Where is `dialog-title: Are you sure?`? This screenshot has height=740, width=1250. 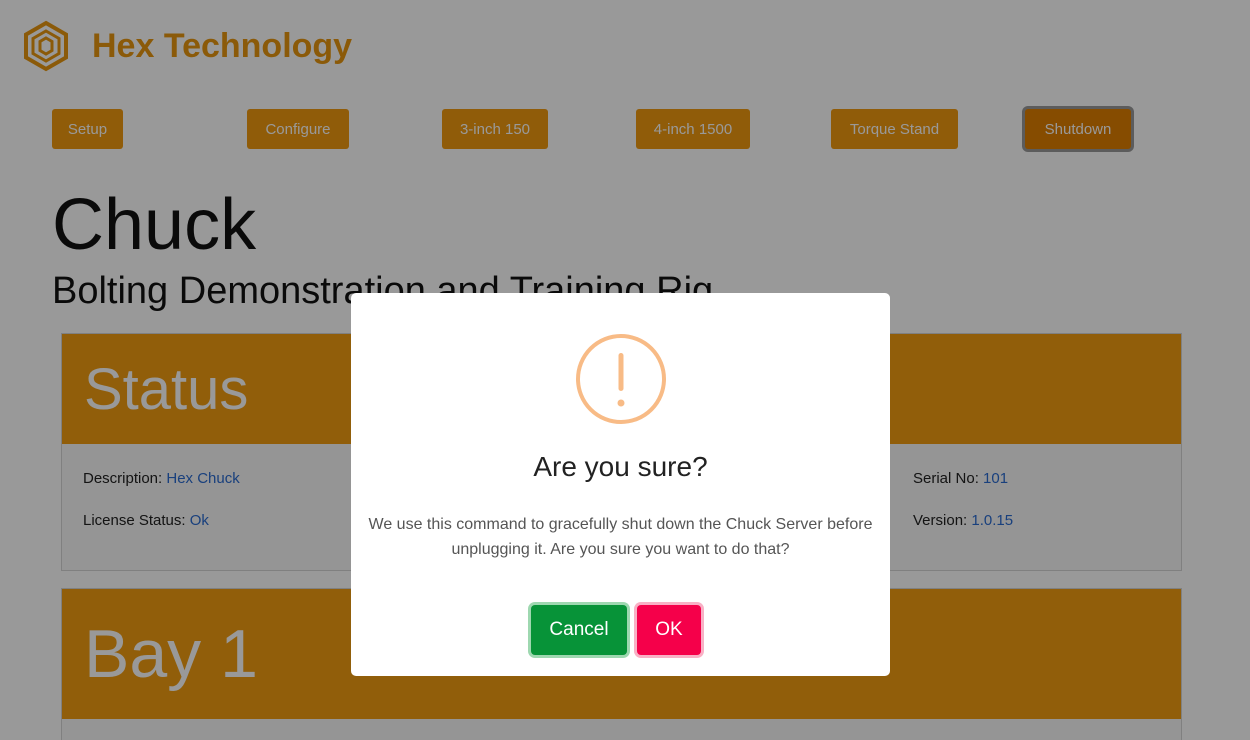
dialog-title: Are you sure? is located at coordinates (620, 466).